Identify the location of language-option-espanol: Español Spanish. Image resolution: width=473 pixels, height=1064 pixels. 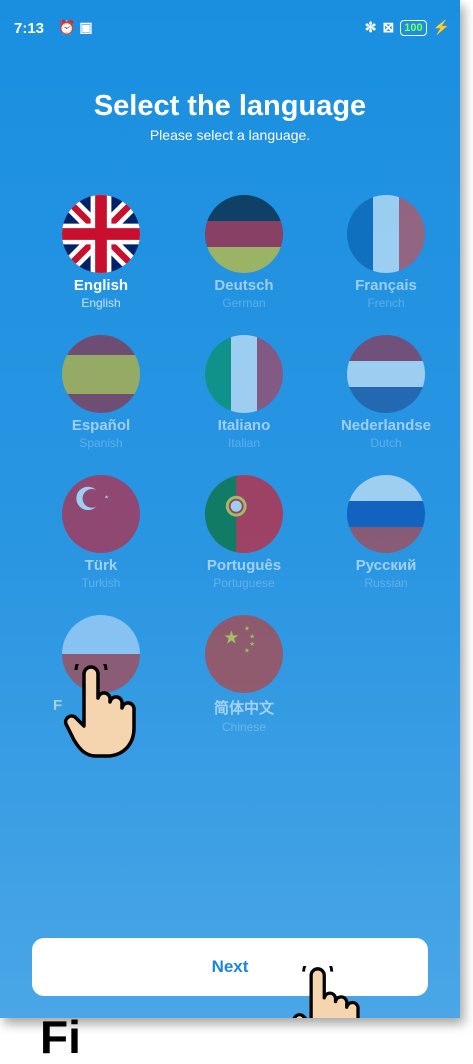
(101, 392).